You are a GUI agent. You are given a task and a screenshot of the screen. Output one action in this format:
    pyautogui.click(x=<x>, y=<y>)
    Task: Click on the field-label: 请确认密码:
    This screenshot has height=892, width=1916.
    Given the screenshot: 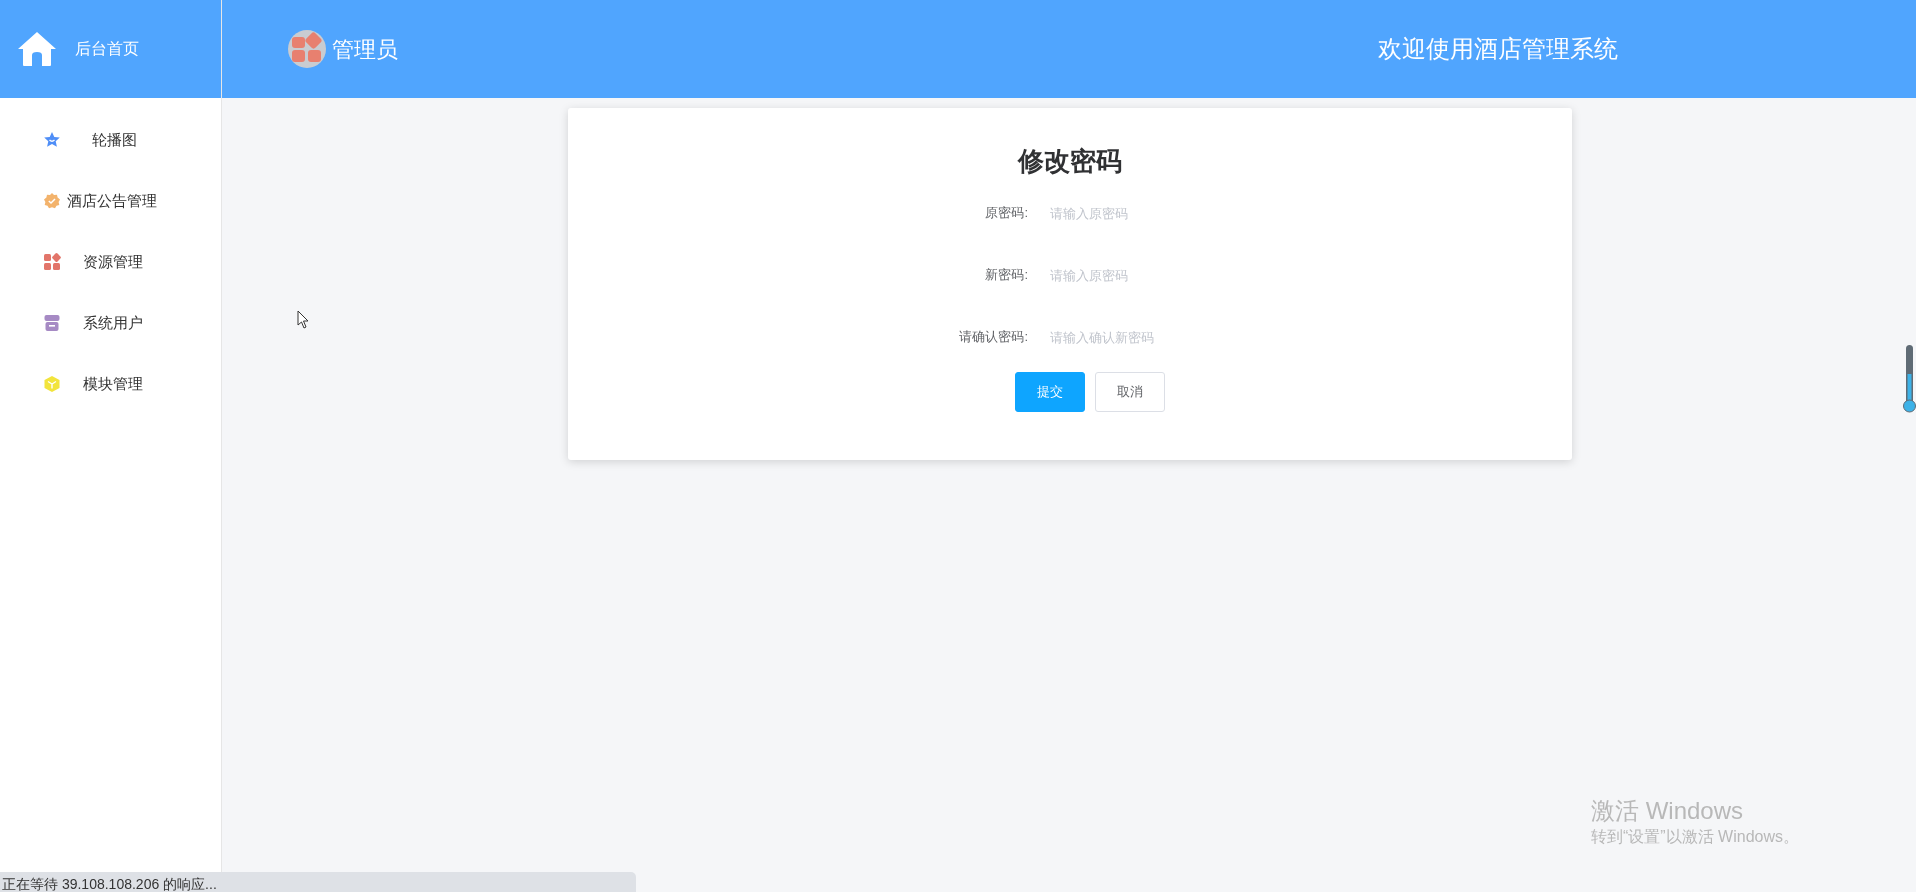 What is the action you would take?
    pyautogui.click(x=993, y=337)
    